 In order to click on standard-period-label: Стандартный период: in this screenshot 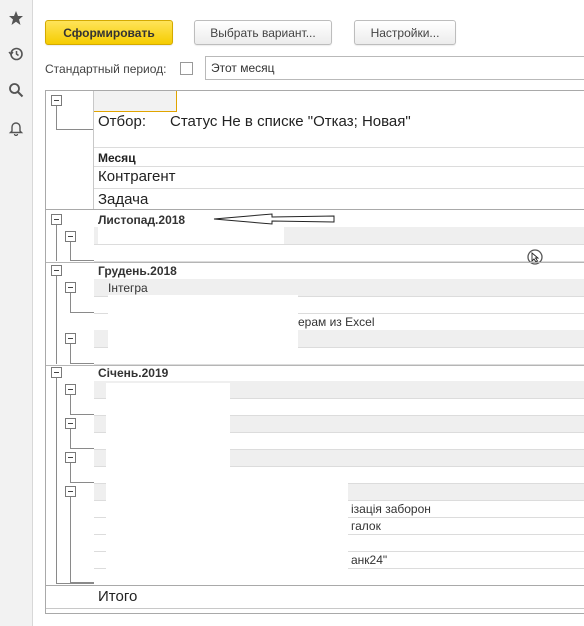, I will do `click(106, 69)`.